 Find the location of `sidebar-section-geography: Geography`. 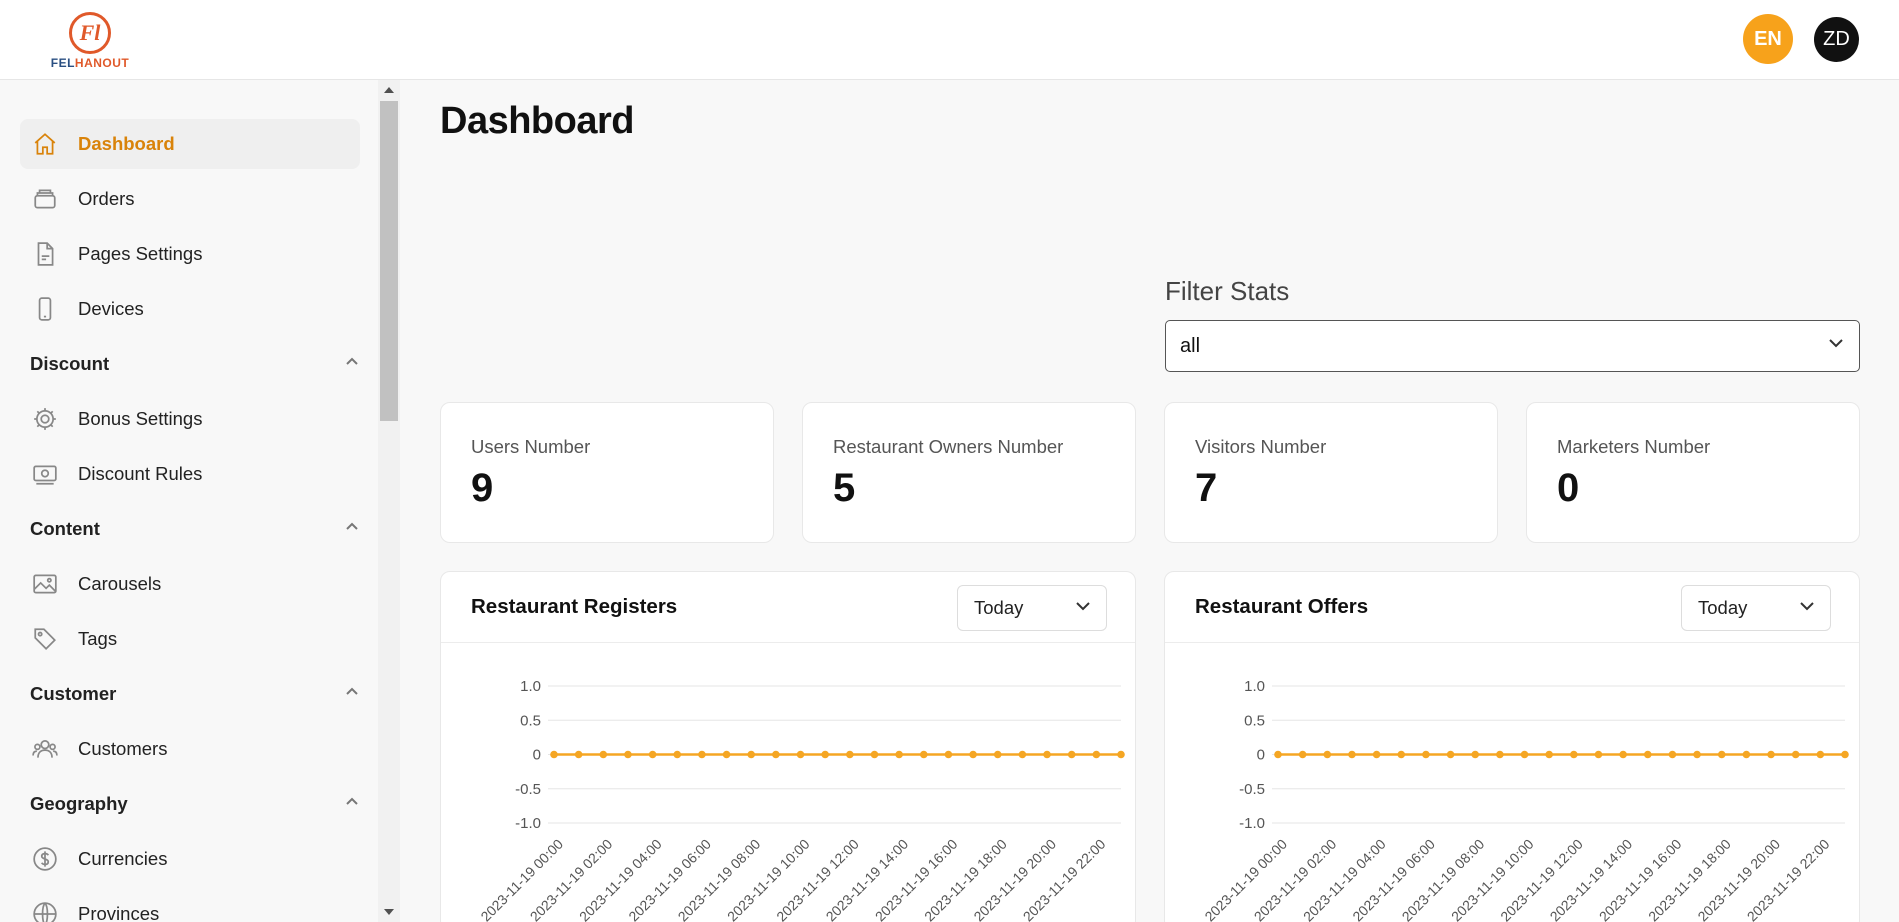

sidebar-section-geography: Geography is located at coordinates (195, 804).